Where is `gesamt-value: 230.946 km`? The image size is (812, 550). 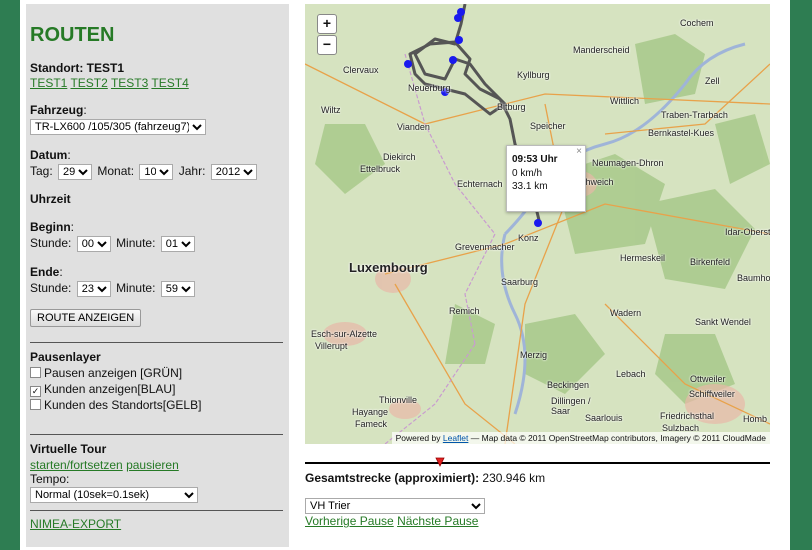
gesamt-value: 230.946 km is located at coordinates (514, 478).